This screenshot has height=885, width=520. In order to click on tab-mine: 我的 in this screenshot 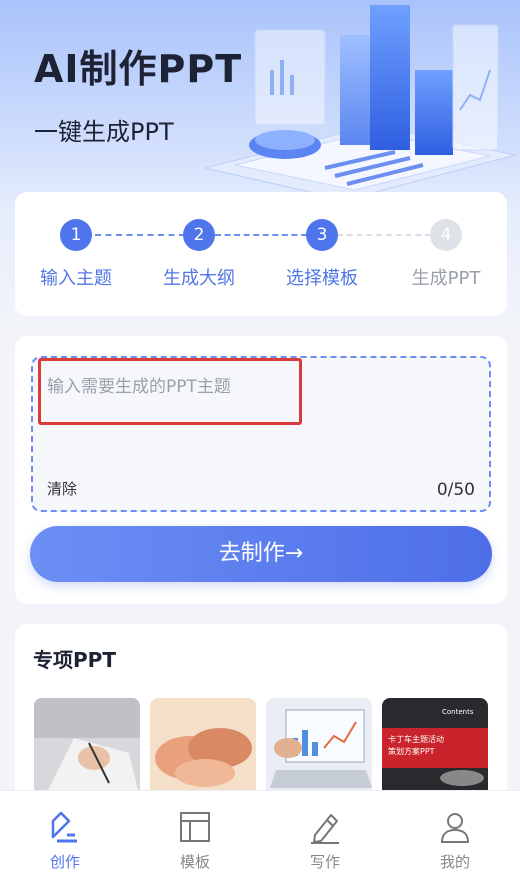, I will do `click(455, 838)`.